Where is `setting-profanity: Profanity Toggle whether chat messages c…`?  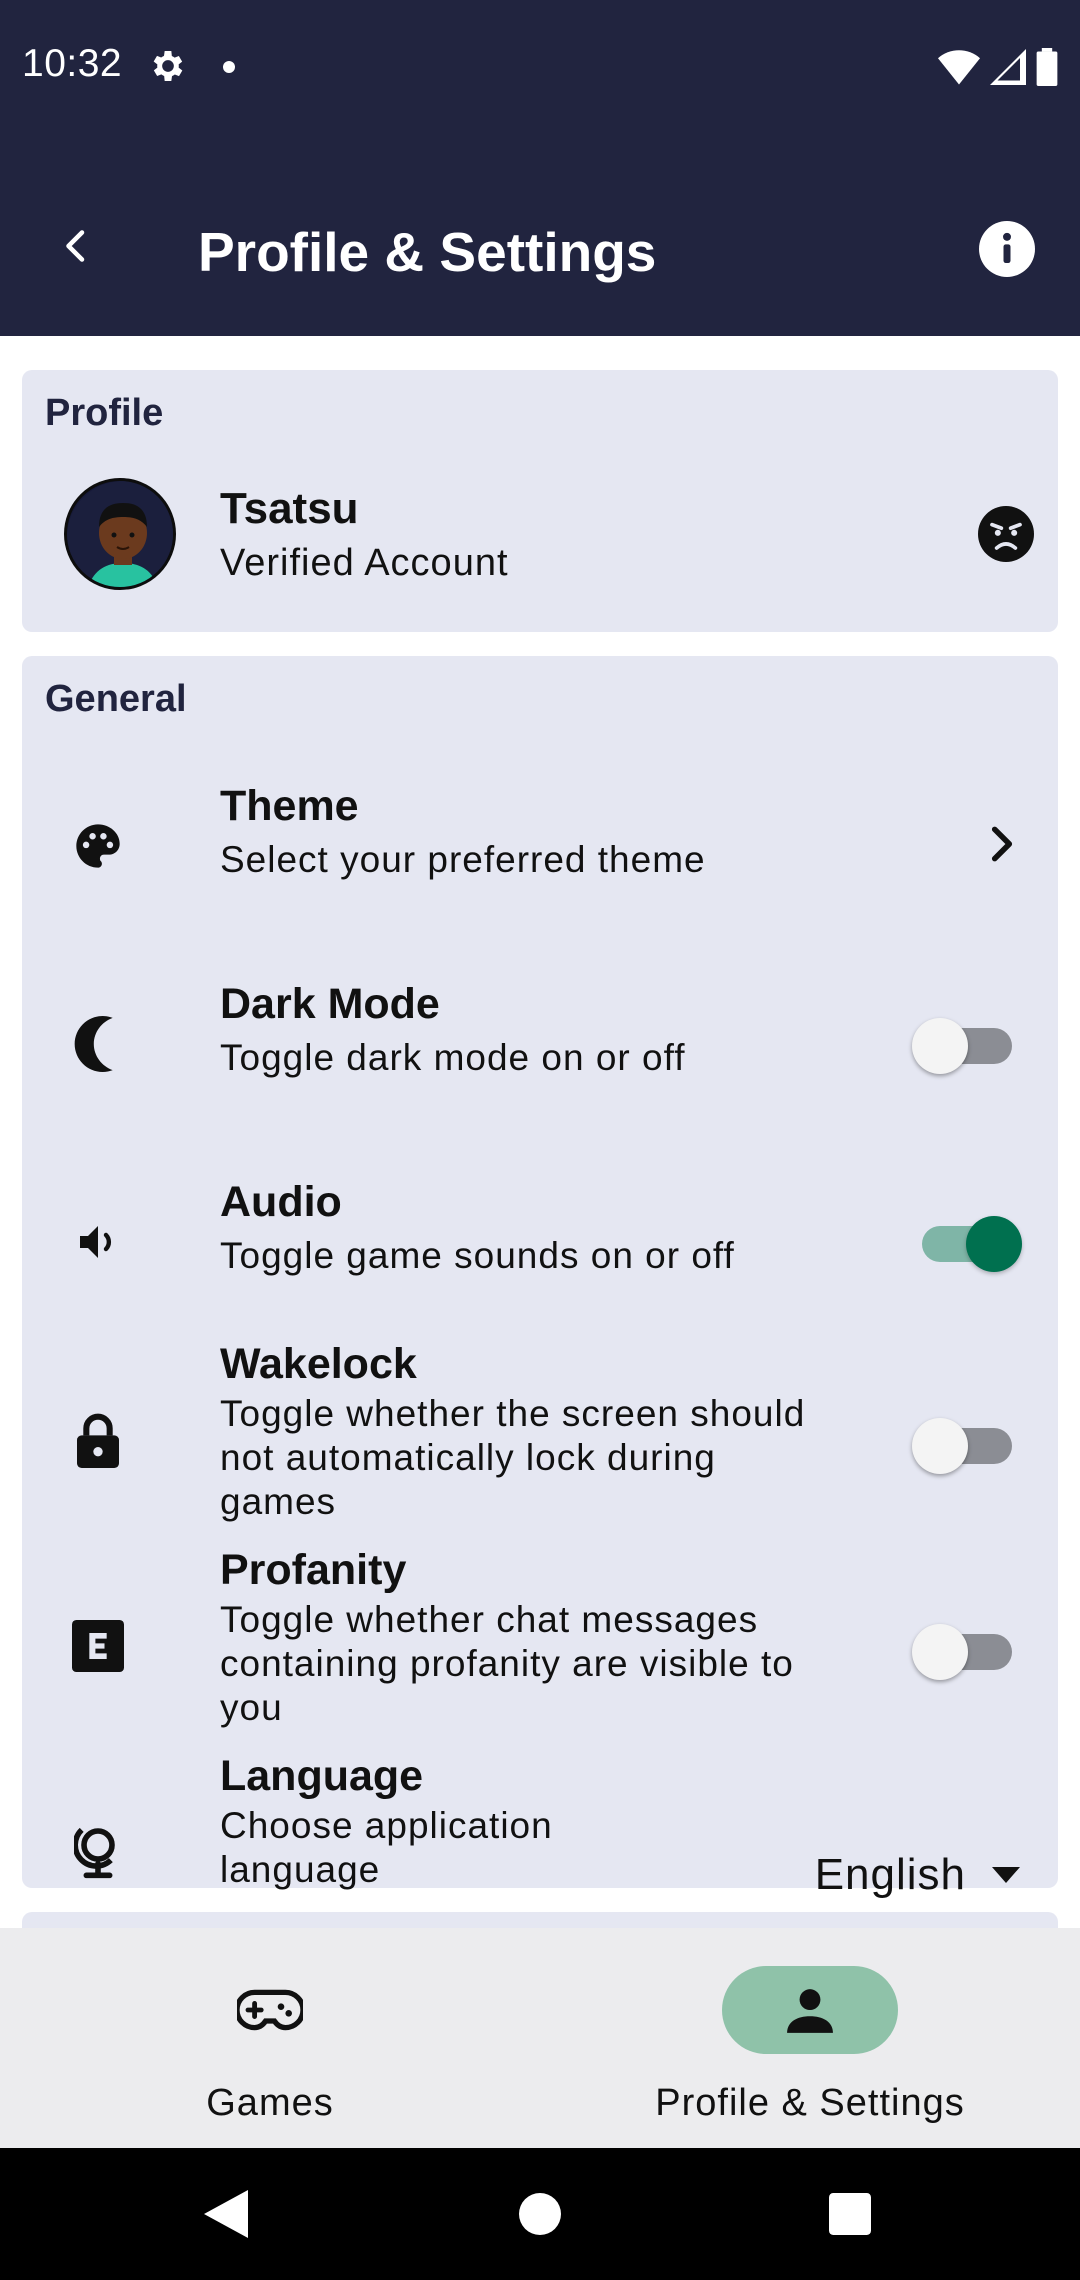
setting-profanity: Profanity Toggle whether chat messages c… is located at coordinates (540, 1630).